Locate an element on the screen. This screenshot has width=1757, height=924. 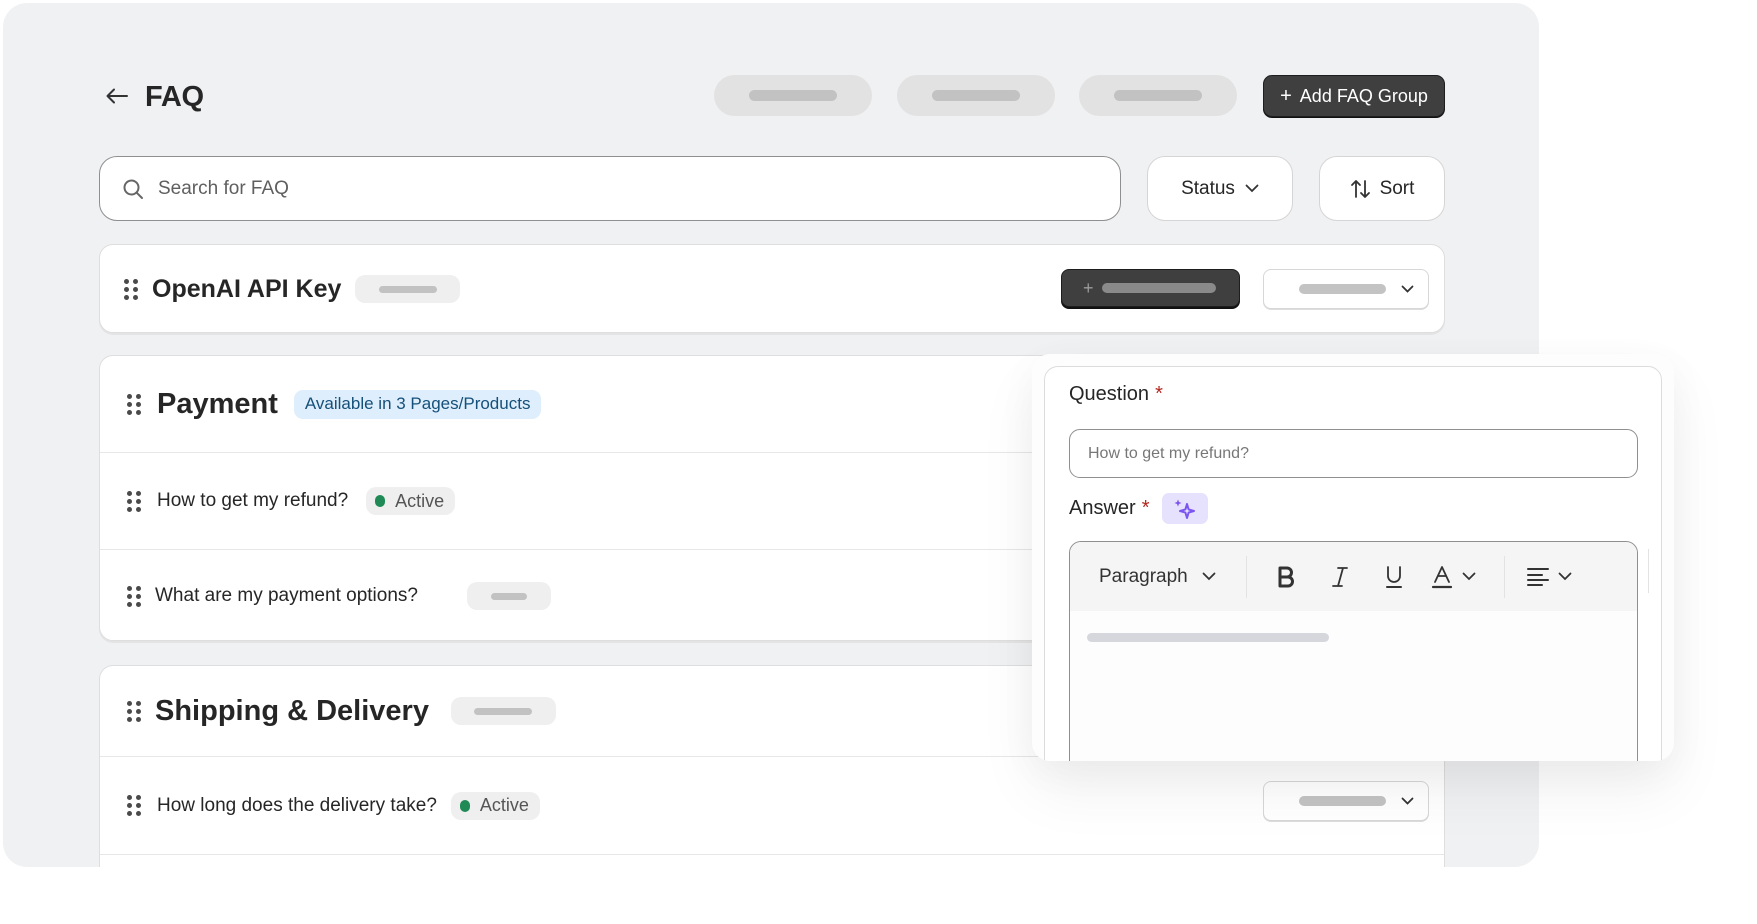
align-dropdown is located at coordinates (1549, 577).